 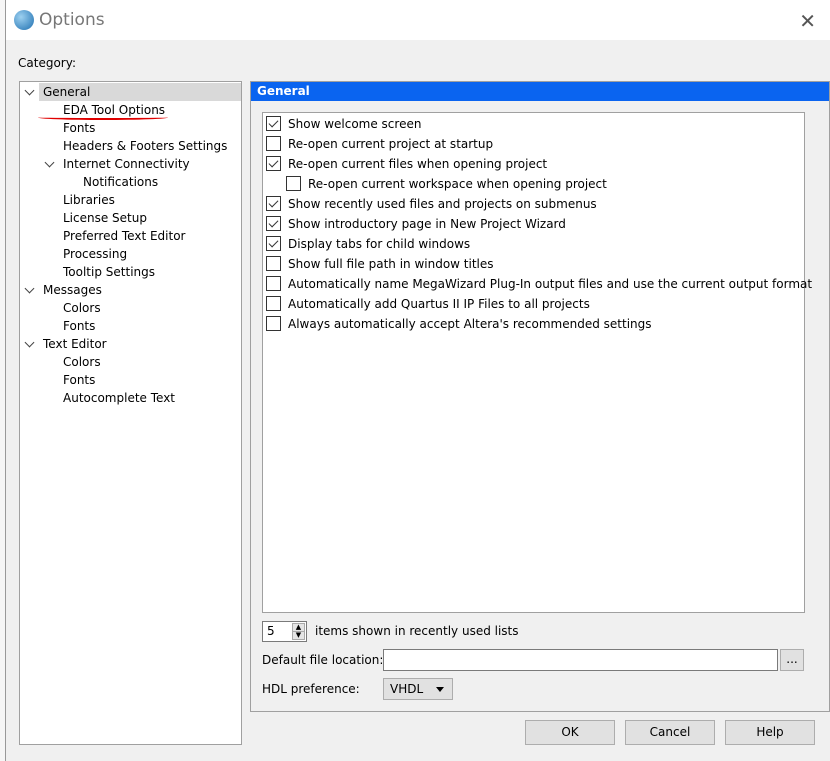 I want to click on recent-count-spinner: 5 ▲ ▼, so click(x=284, y=631).